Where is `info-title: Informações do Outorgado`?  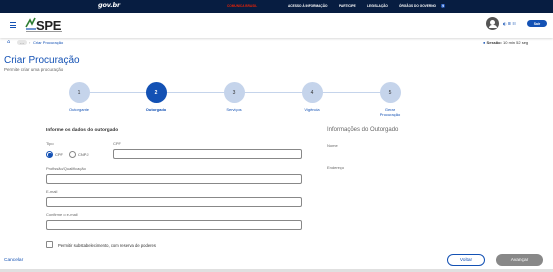 info-title: Informações do Outorgado is located at coordinates (363, 130).